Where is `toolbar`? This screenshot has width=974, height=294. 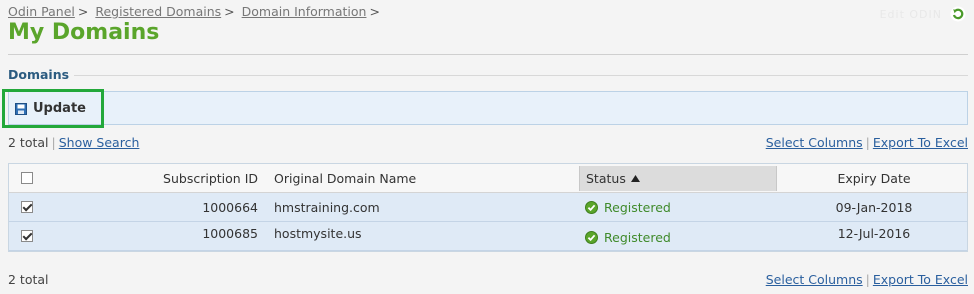 toolbar is located at coordinates (488, 108).